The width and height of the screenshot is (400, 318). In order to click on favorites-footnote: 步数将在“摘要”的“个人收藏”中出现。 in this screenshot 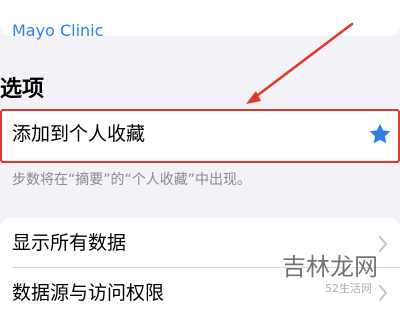, I will do `click(132, 180)`.